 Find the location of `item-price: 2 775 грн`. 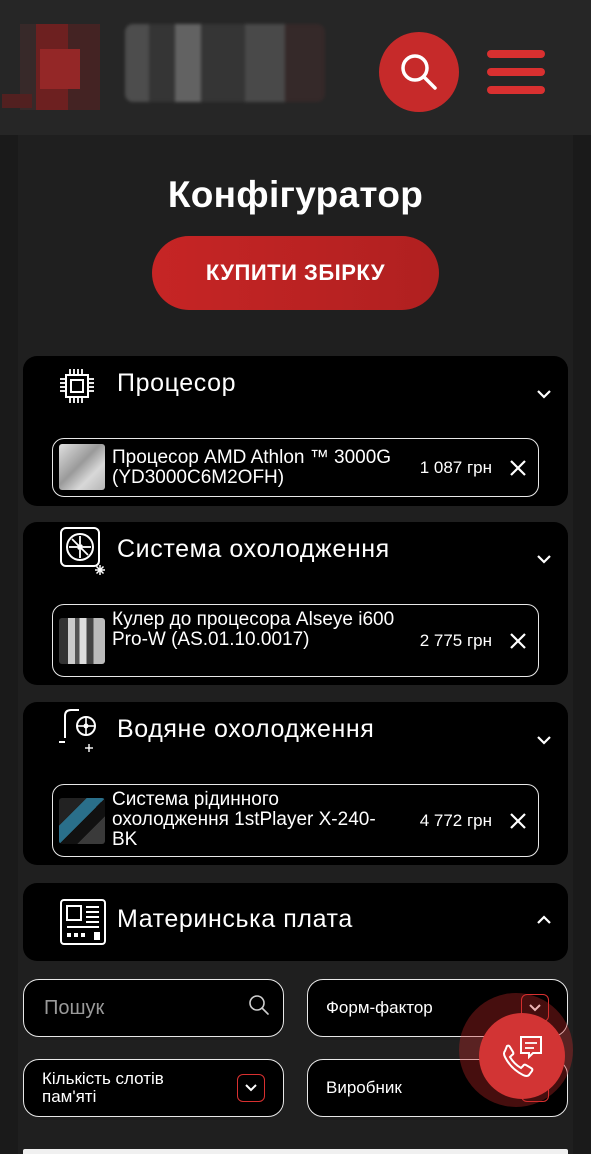

item-price: 2 775 грн is located at coordinates (455, 640).